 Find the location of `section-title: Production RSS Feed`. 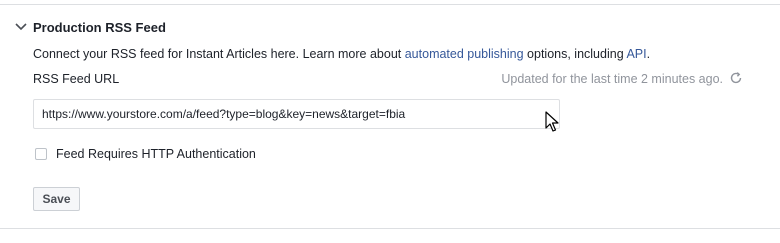

section-title: Production RSS Feed is located at coordinates (99, 27).